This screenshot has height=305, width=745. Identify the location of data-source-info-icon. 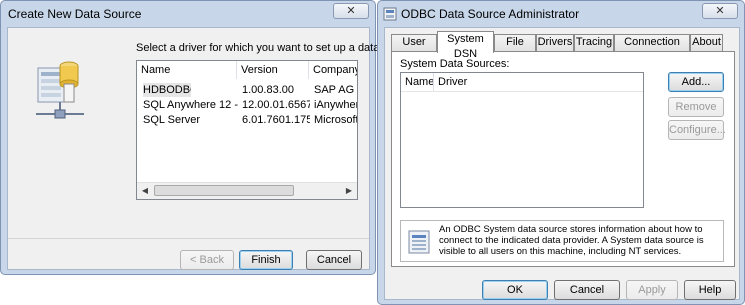
(419, 242).